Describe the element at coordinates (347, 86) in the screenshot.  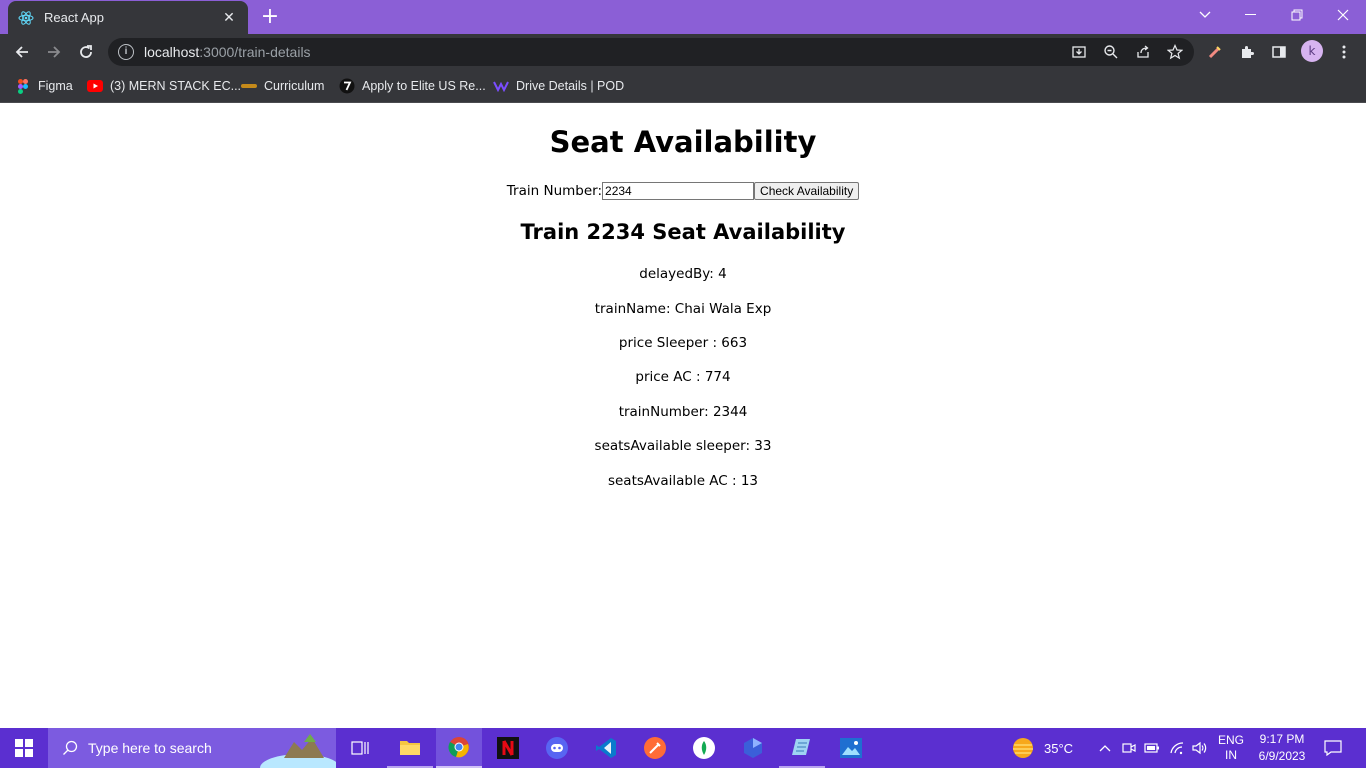
I see `turing-icon` at that location.